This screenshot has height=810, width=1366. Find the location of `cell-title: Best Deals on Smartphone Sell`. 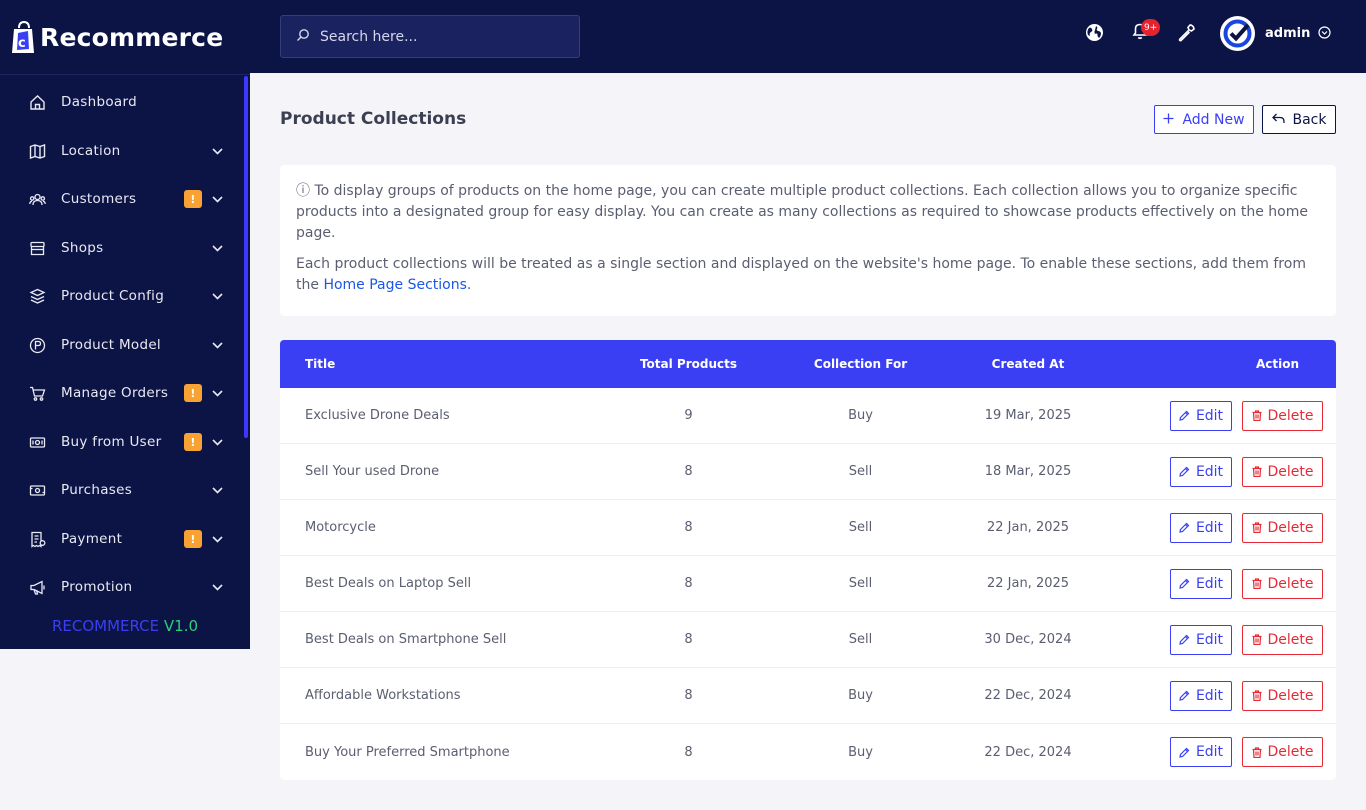

cell-title: Best Deals on Smartphone Sell is located at coordinates (406, 639).